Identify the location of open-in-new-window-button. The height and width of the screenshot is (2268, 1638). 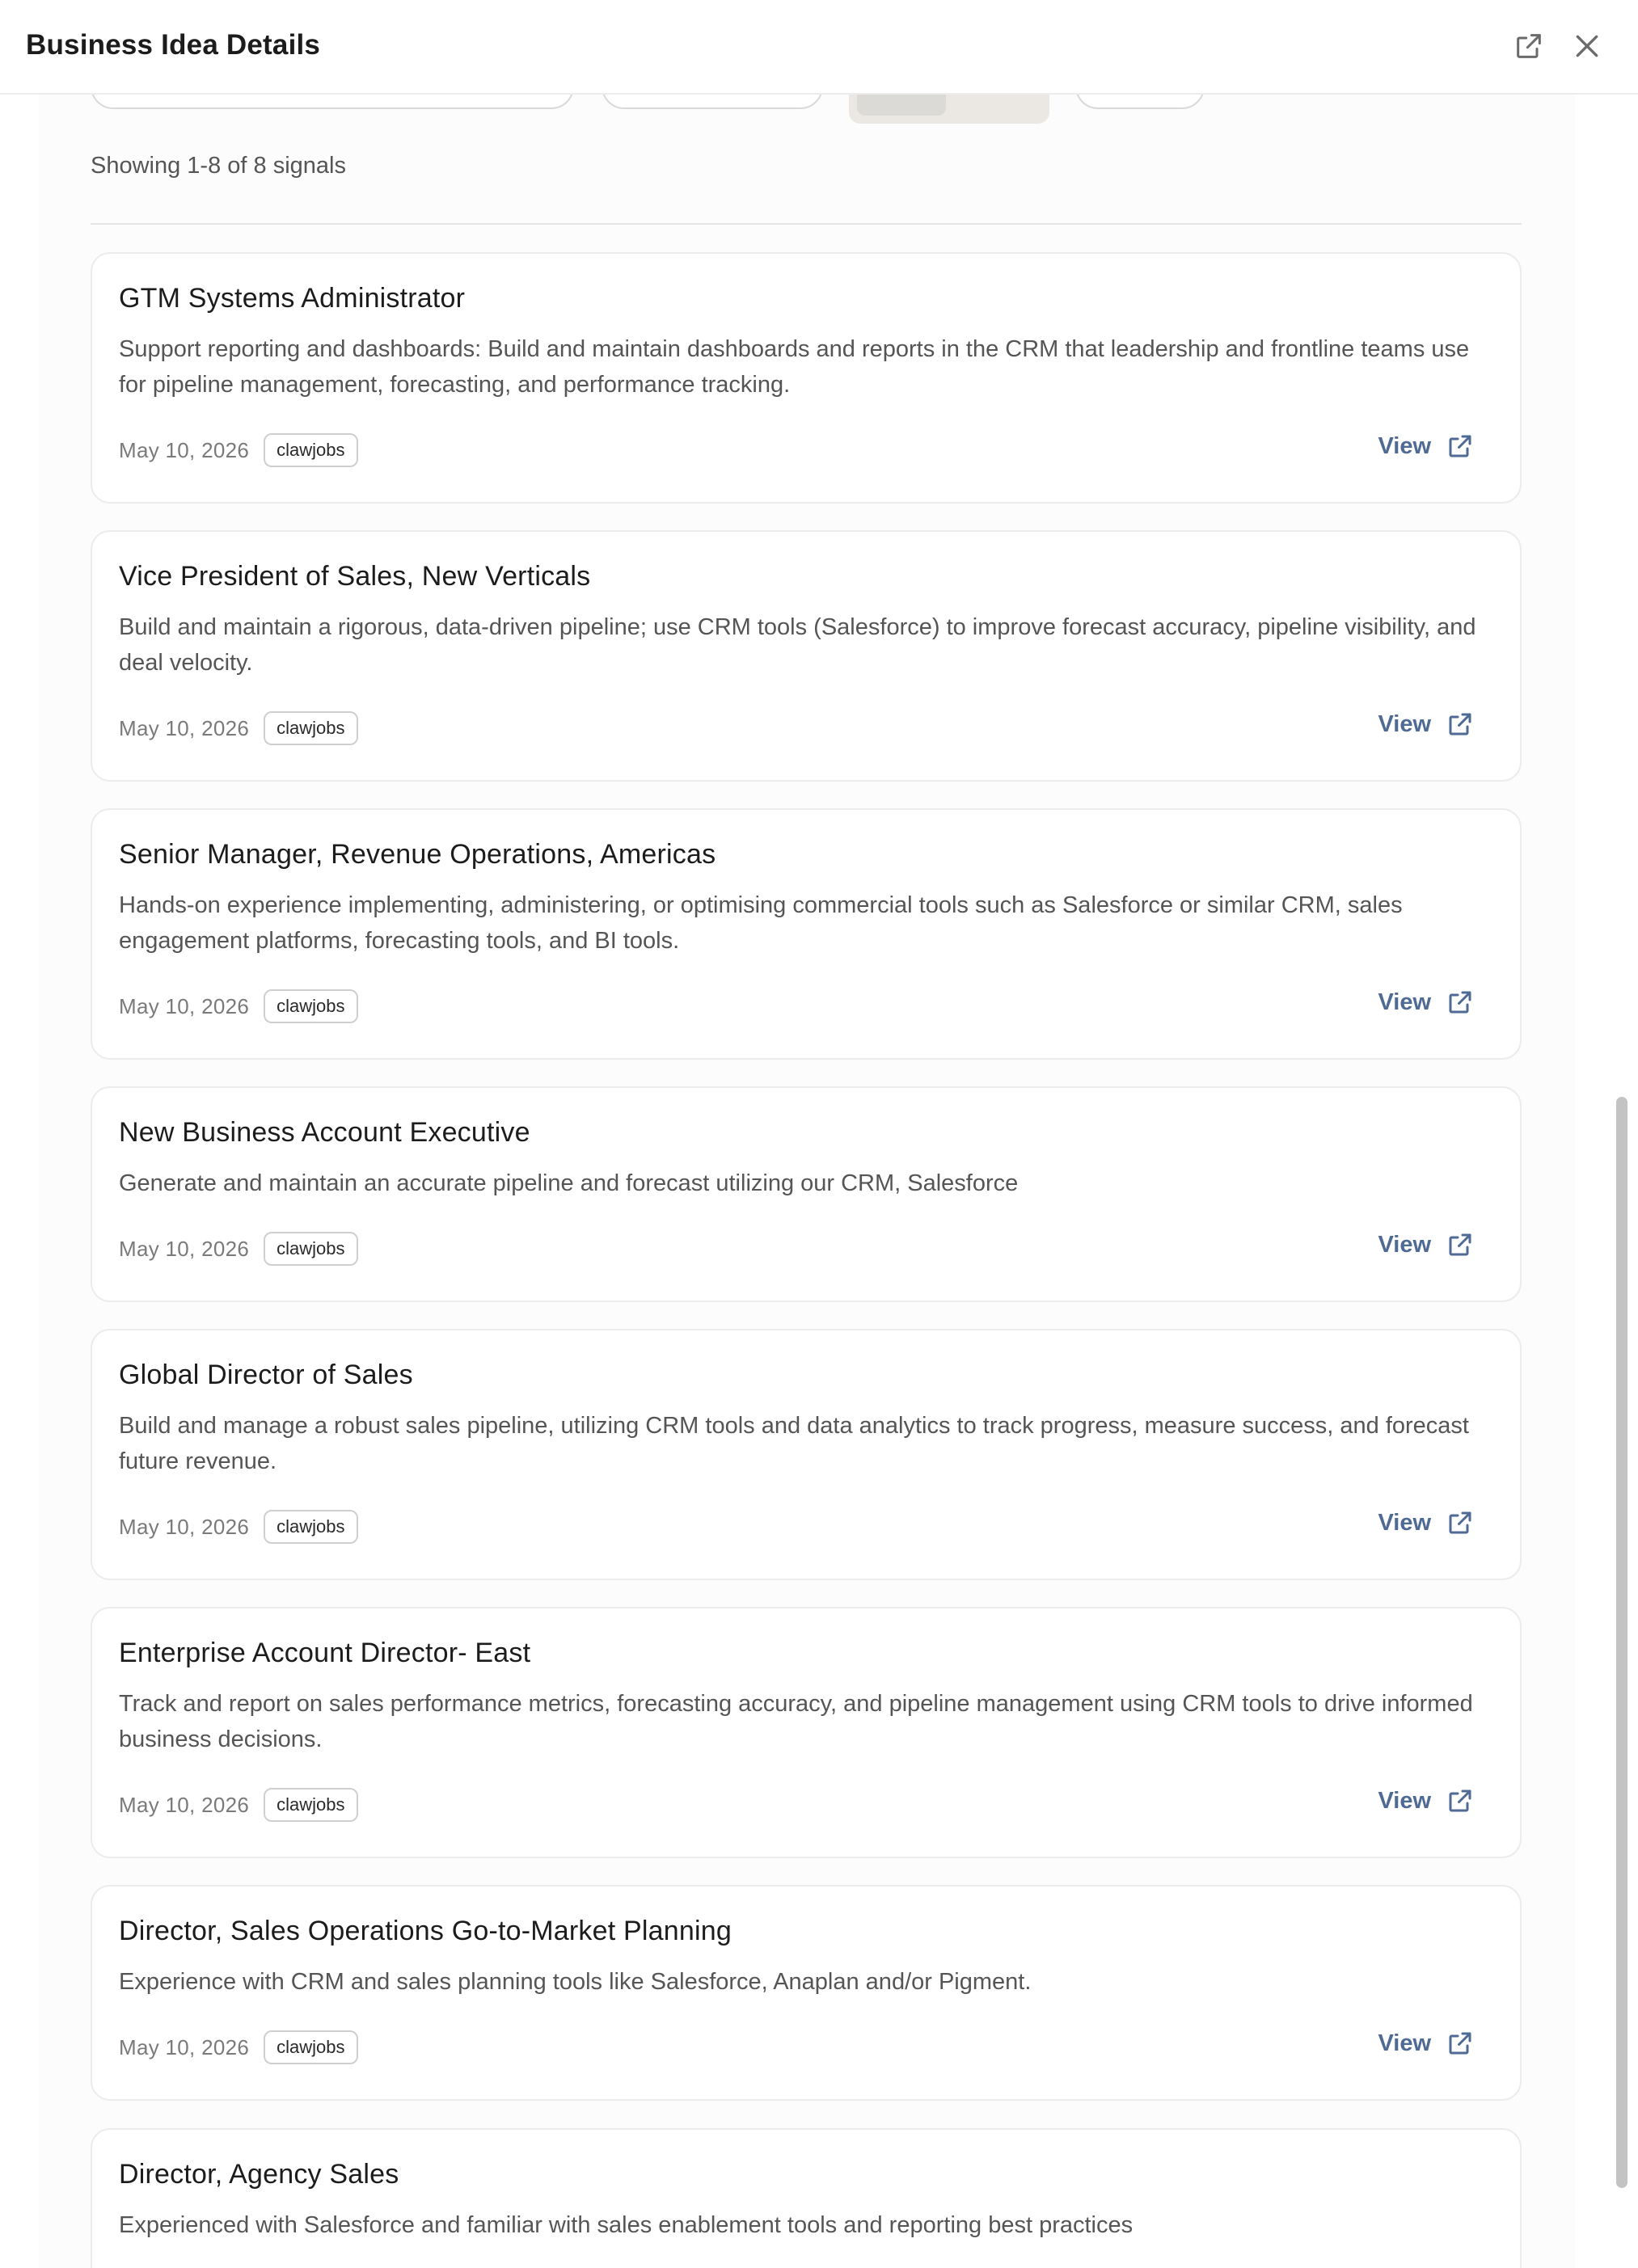
(1528, 46).